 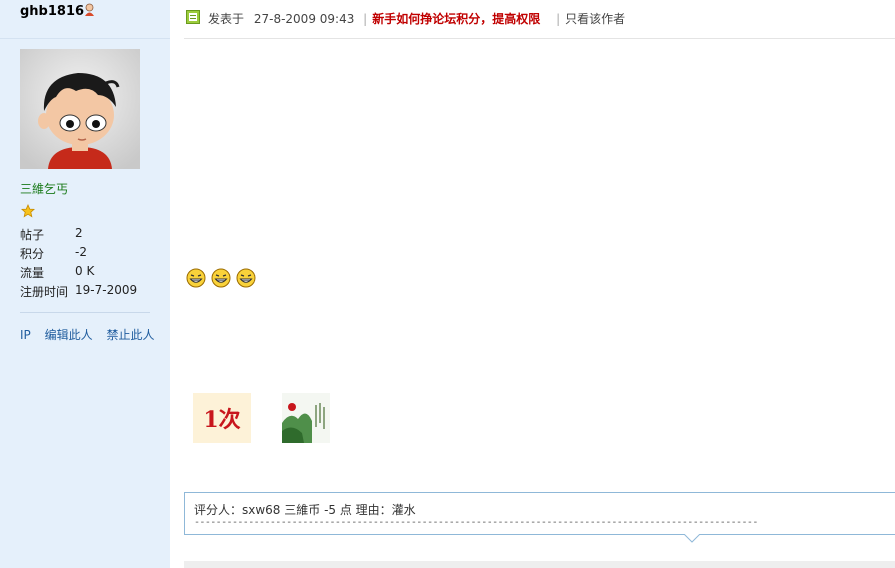 What do you see at coordinates (69, 335) in the screenshot?
I see `edit-user-link: 编辑此人` at bounding box center [69, 335].